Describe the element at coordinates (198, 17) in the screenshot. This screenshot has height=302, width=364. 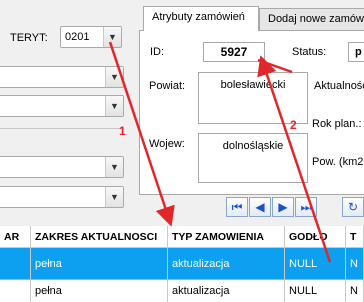
I see `tab-label: Atrybuty zamówień` at that location.